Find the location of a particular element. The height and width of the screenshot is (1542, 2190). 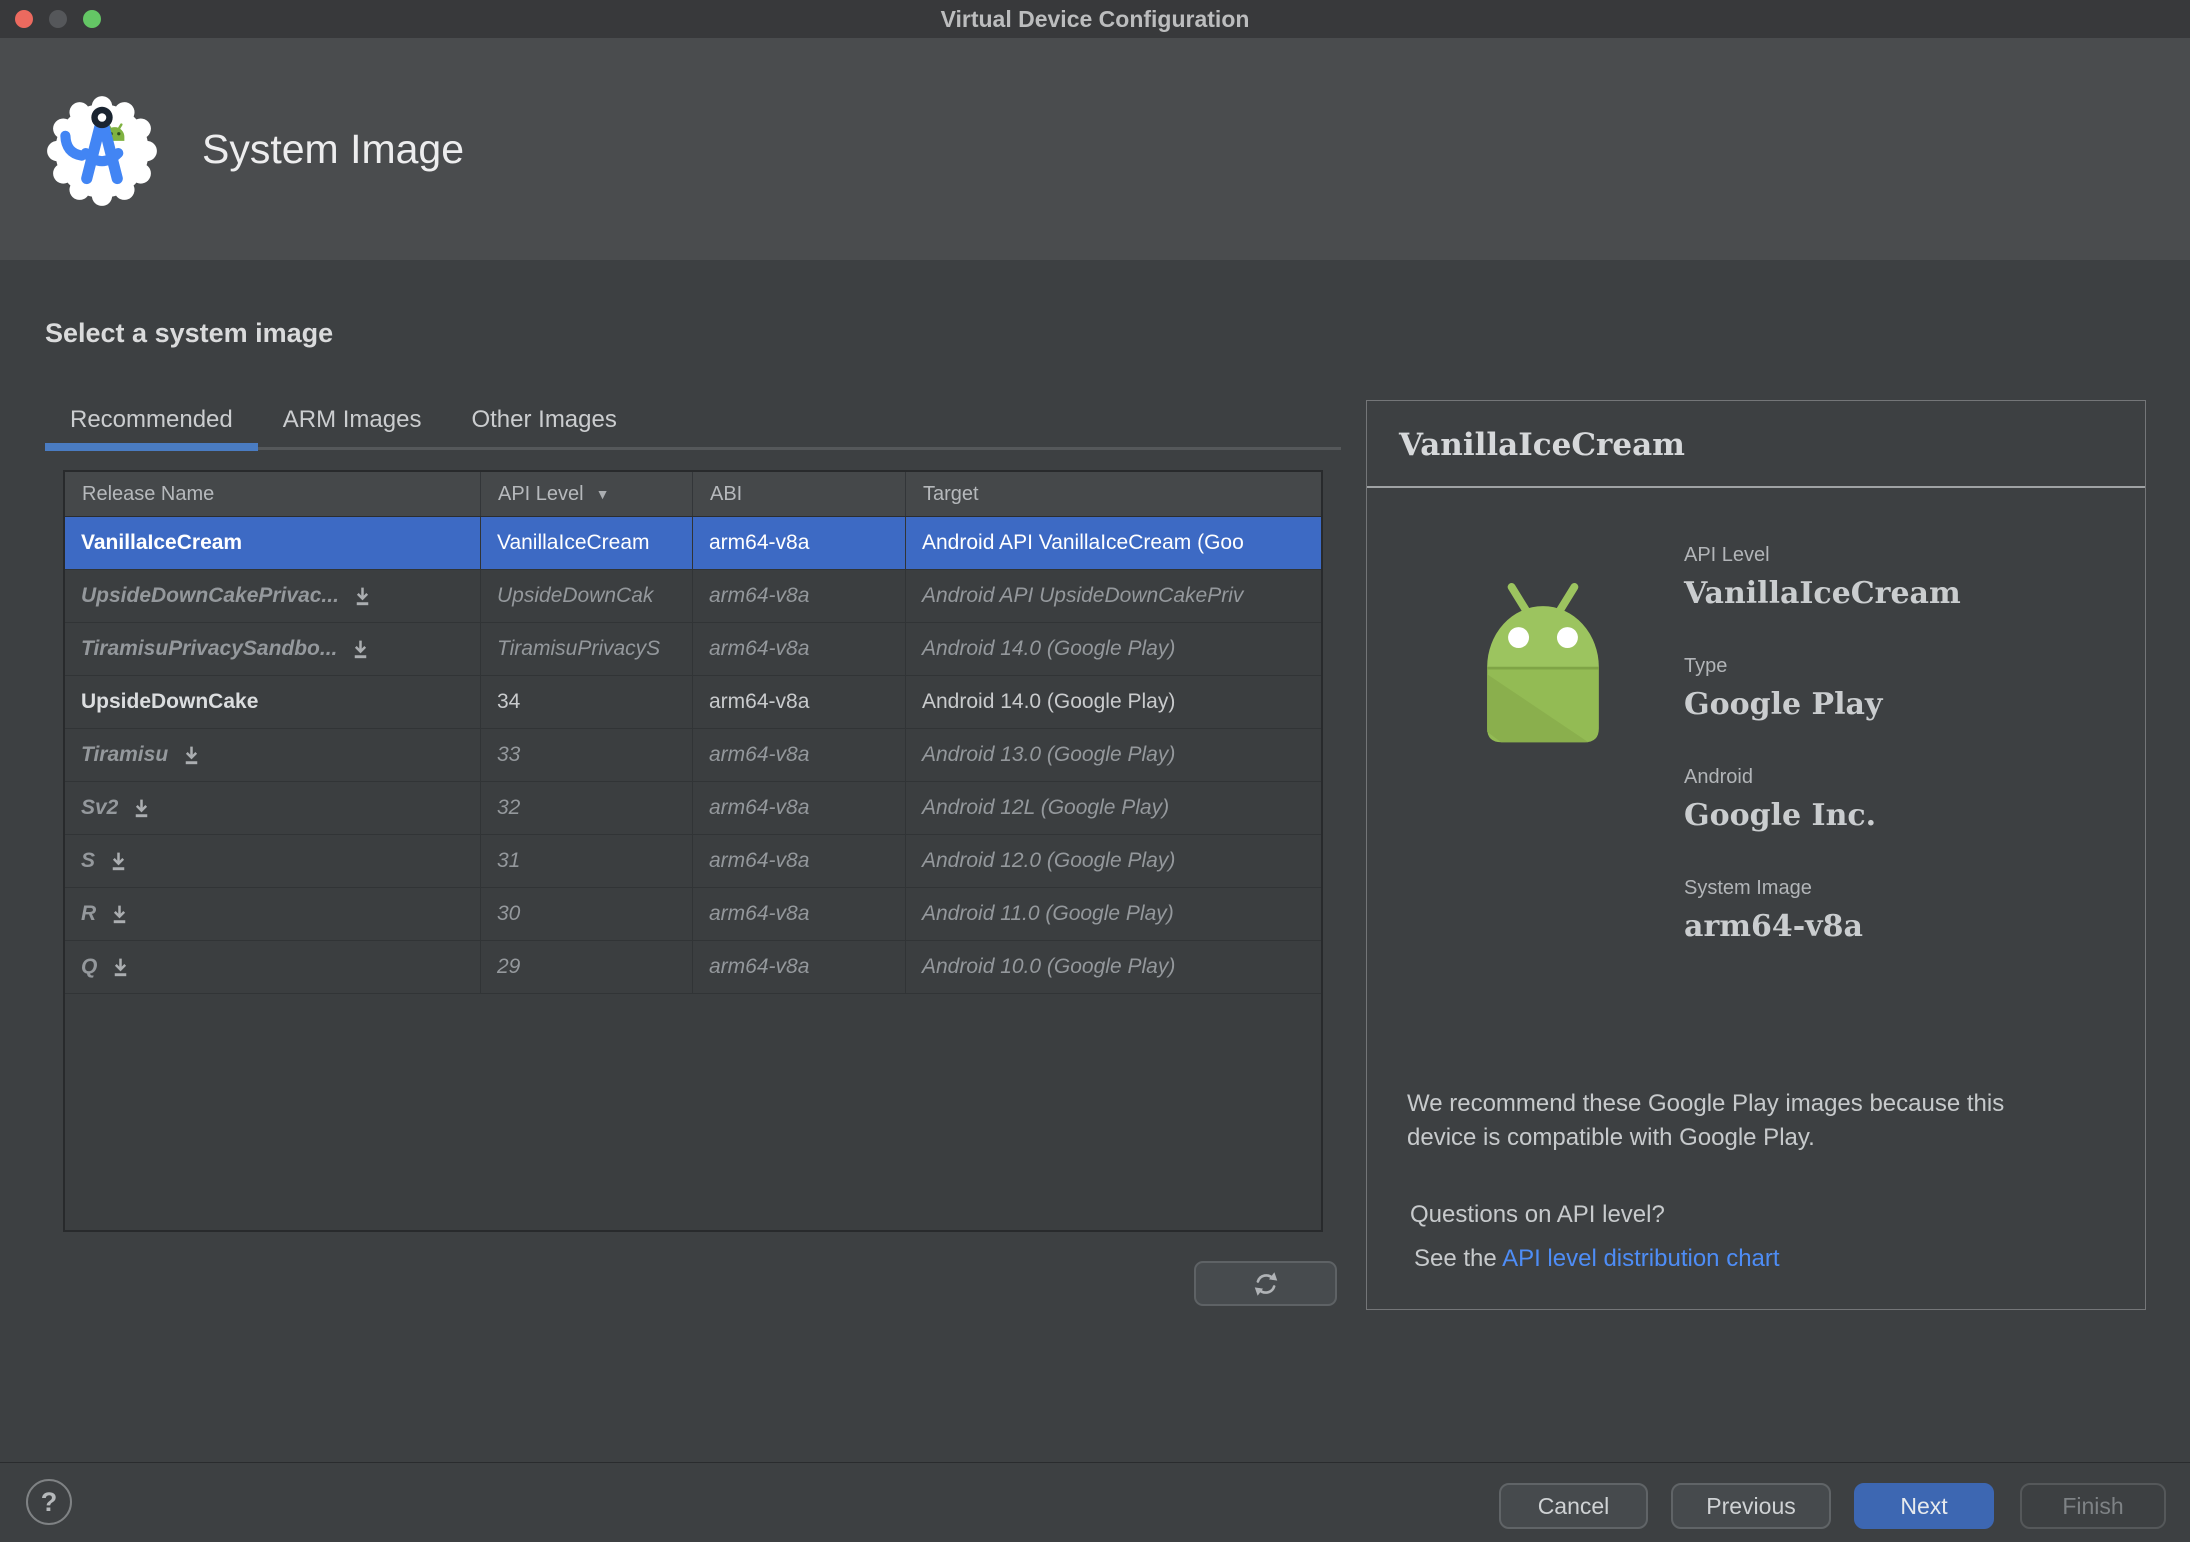

column-header-target: Target is located at coordinates (1113, 494).